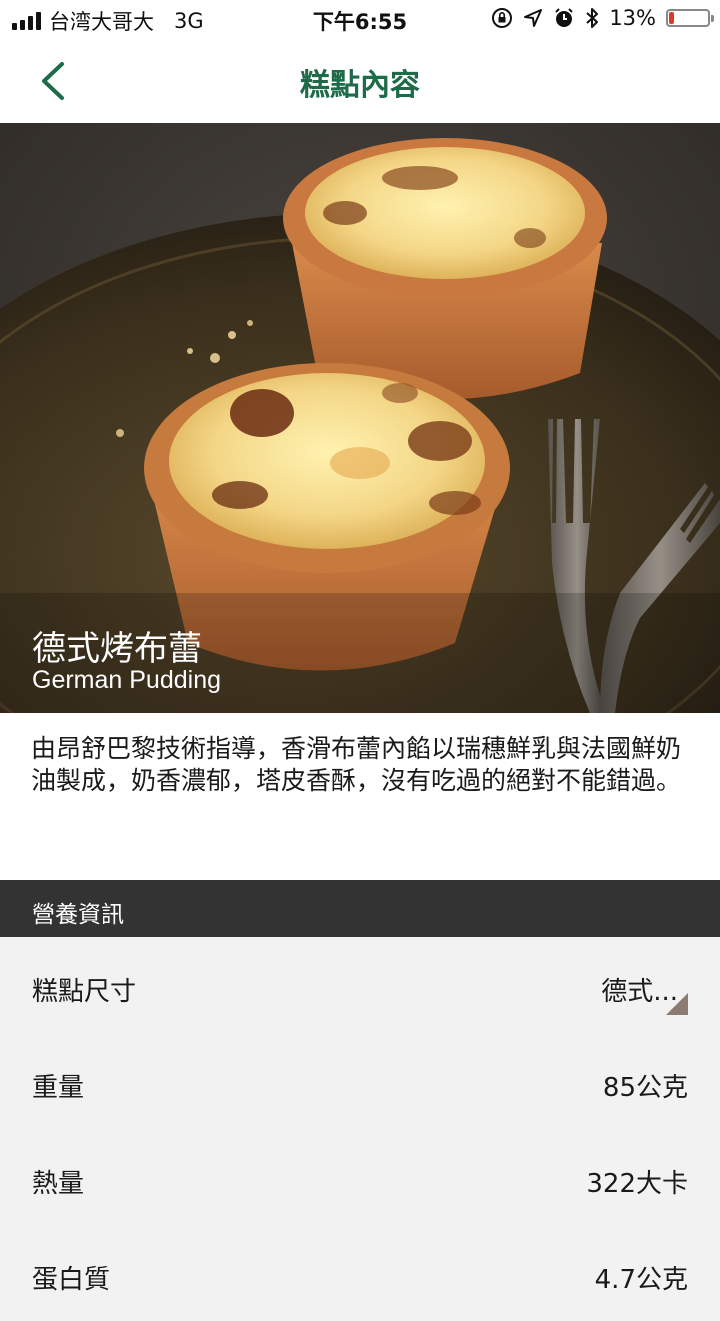 The image size is (720, 1321). What do you see at coordinates (677, 1004) in the screenshot?
I see `dropdown-corner-icon` at bounding box center [677, 1004].